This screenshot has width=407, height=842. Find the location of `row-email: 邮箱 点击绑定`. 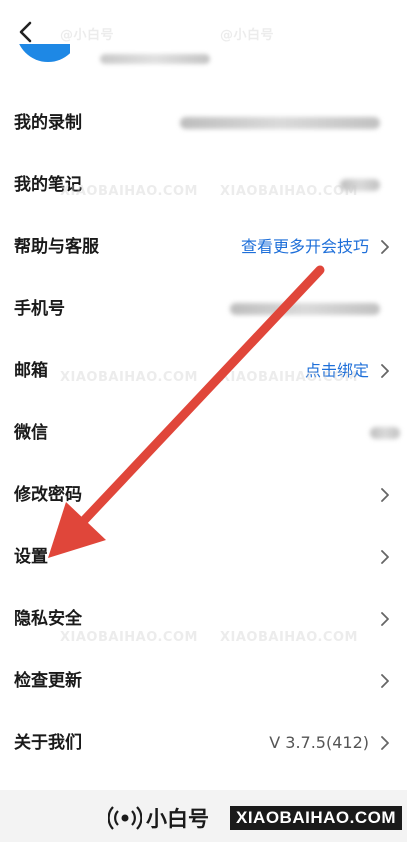

row-email: 邮箱 点击绑定 is located at coordinates (203, 371).